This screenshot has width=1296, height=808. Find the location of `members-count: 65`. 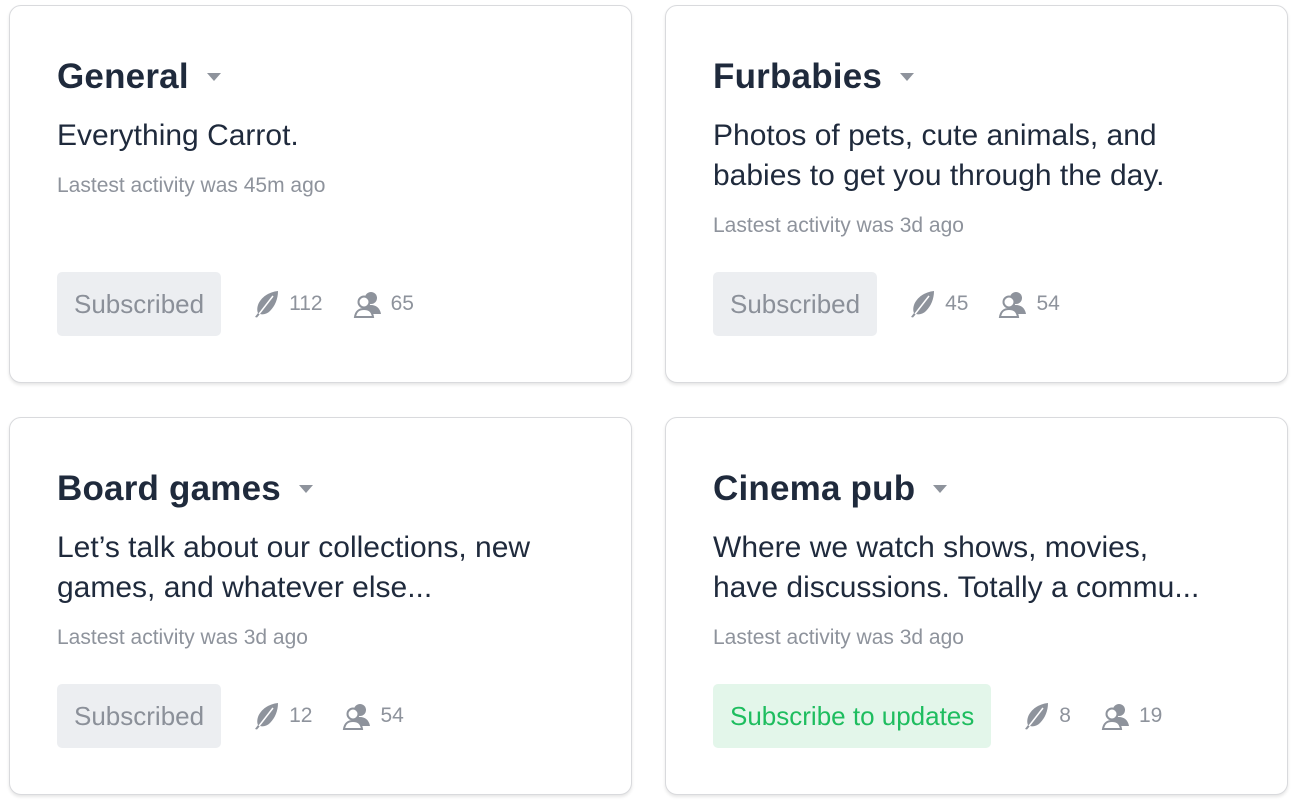

members-count: 65 is located at coordinates (383, 304).